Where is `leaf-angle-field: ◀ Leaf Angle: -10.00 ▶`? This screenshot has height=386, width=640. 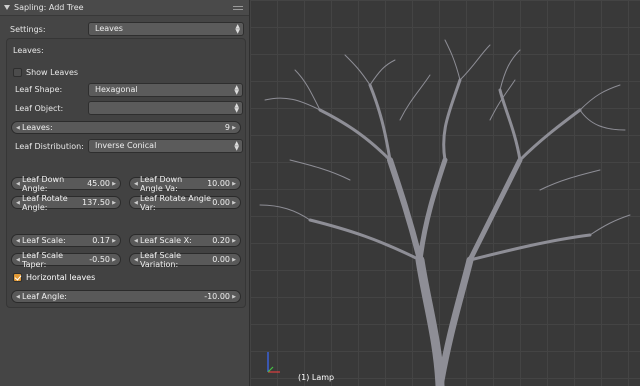
leaf-angle-field: ◀ Leaf Angle: -10.00 ▶ is located at coordinates (126, 296).